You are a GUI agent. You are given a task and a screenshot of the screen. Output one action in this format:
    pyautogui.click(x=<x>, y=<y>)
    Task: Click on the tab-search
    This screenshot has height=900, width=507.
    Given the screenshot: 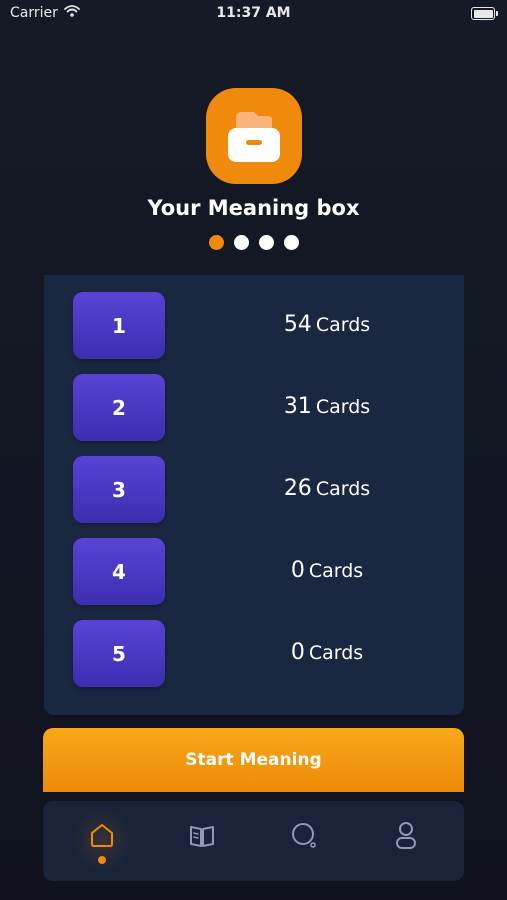 What is the action you would take?
    pyautogui.click(x=305, y=841)
    